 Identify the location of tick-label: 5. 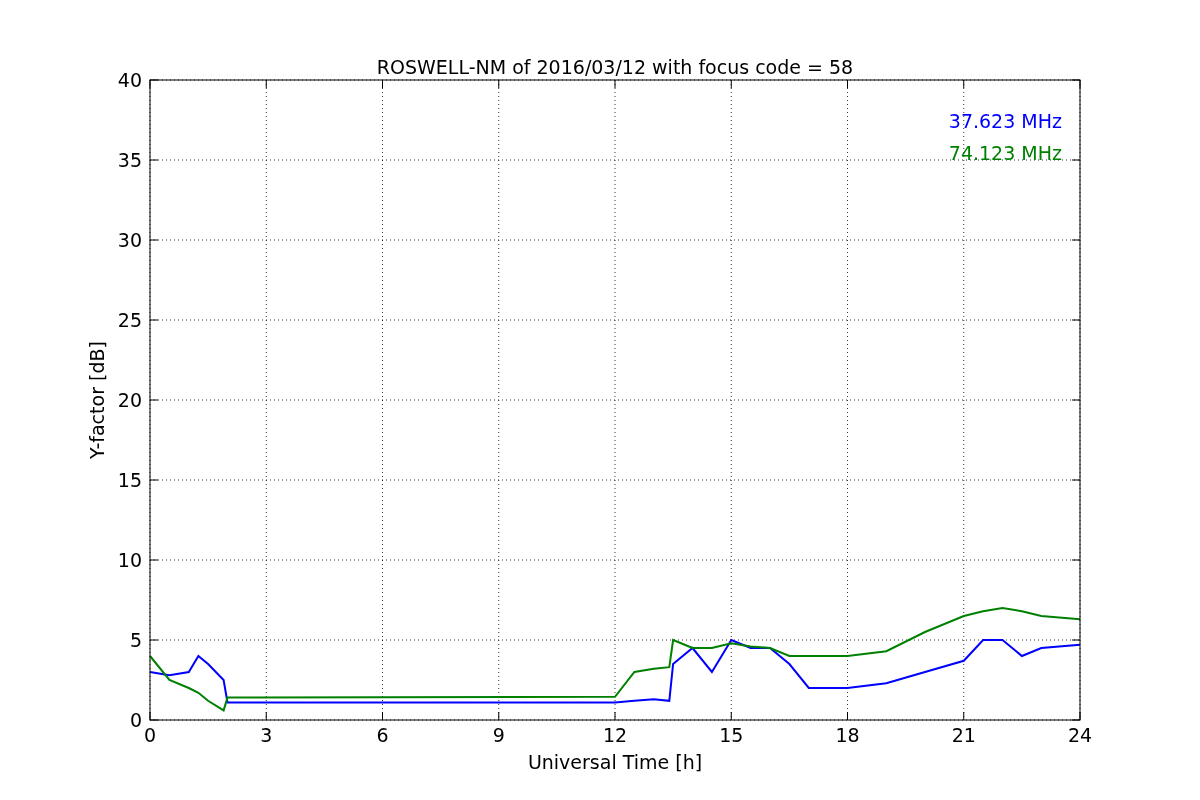
(135, 640).